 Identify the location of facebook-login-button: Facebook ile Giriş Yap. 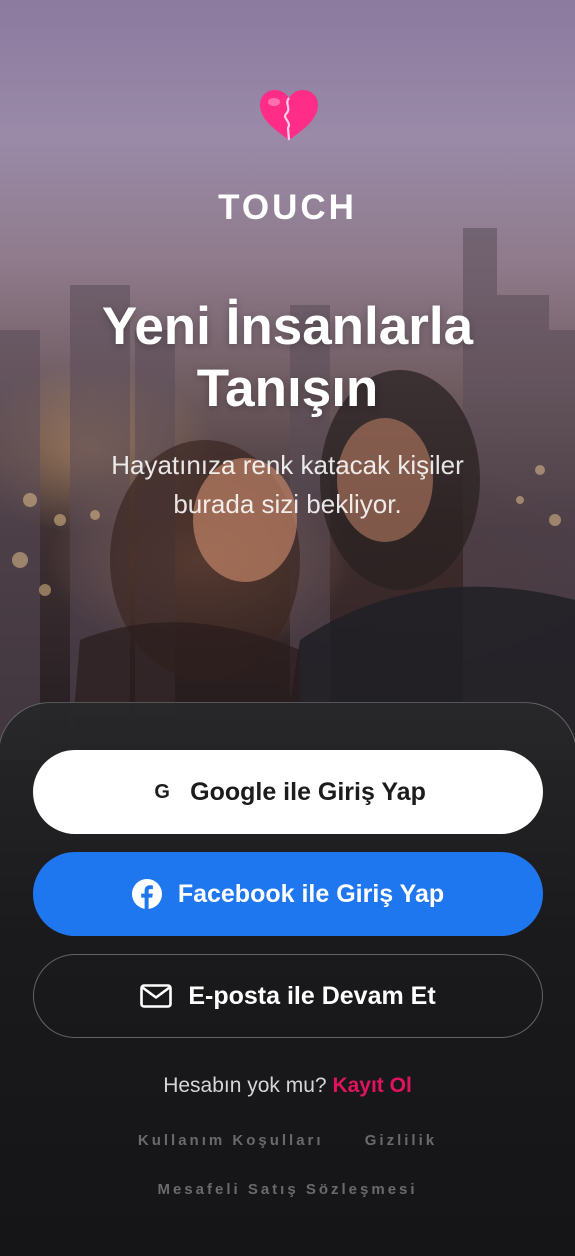
(288, 894).